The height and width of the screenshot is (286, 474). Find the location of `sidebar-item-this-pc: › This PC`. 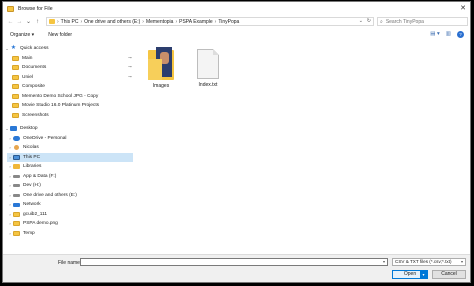

sidebar-item-this-pc: › This PC is located at coordinates (70, 158).